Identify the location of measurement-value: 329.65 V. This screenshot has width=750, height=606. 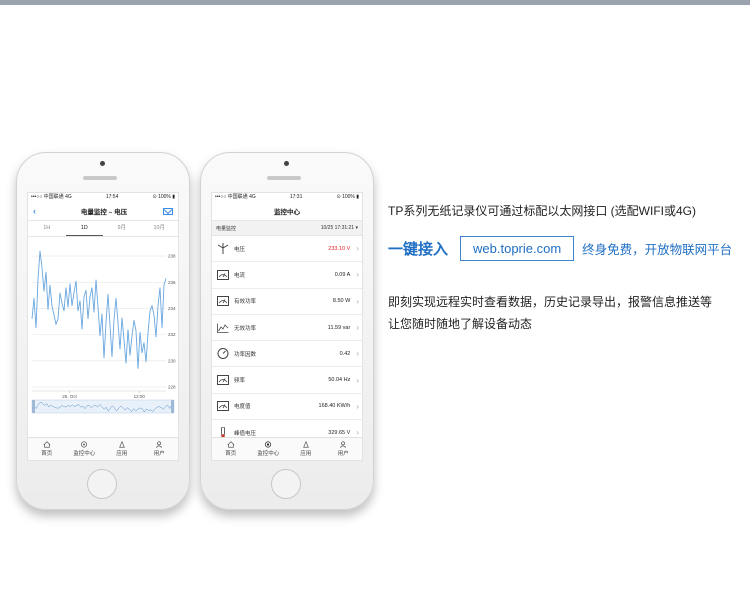
(339, 432).